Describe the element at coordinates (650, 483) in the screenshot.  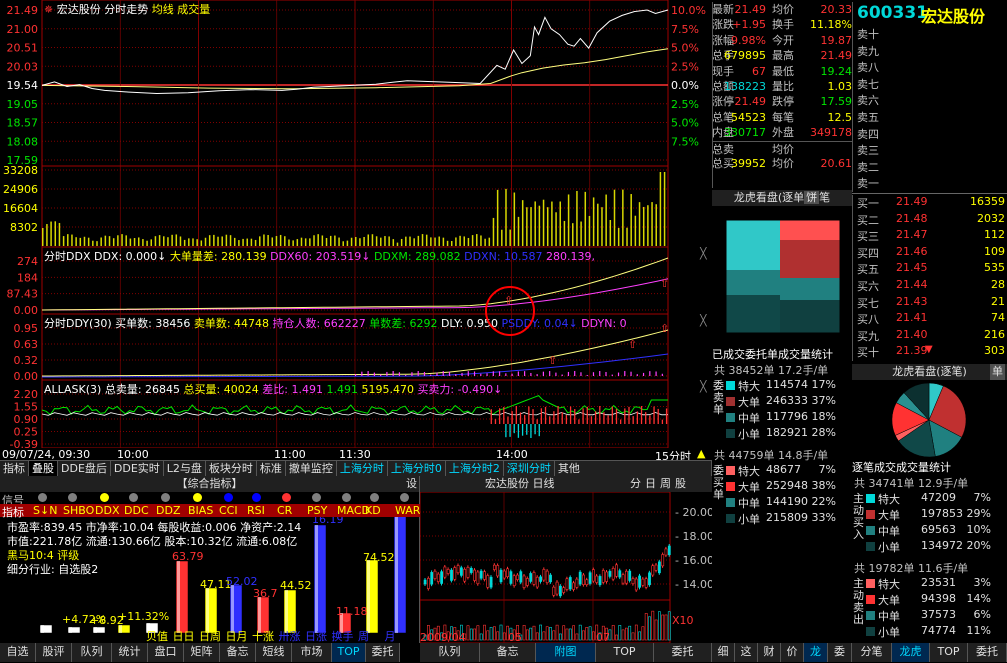
I see `daily-tab-1: 日` at that location.